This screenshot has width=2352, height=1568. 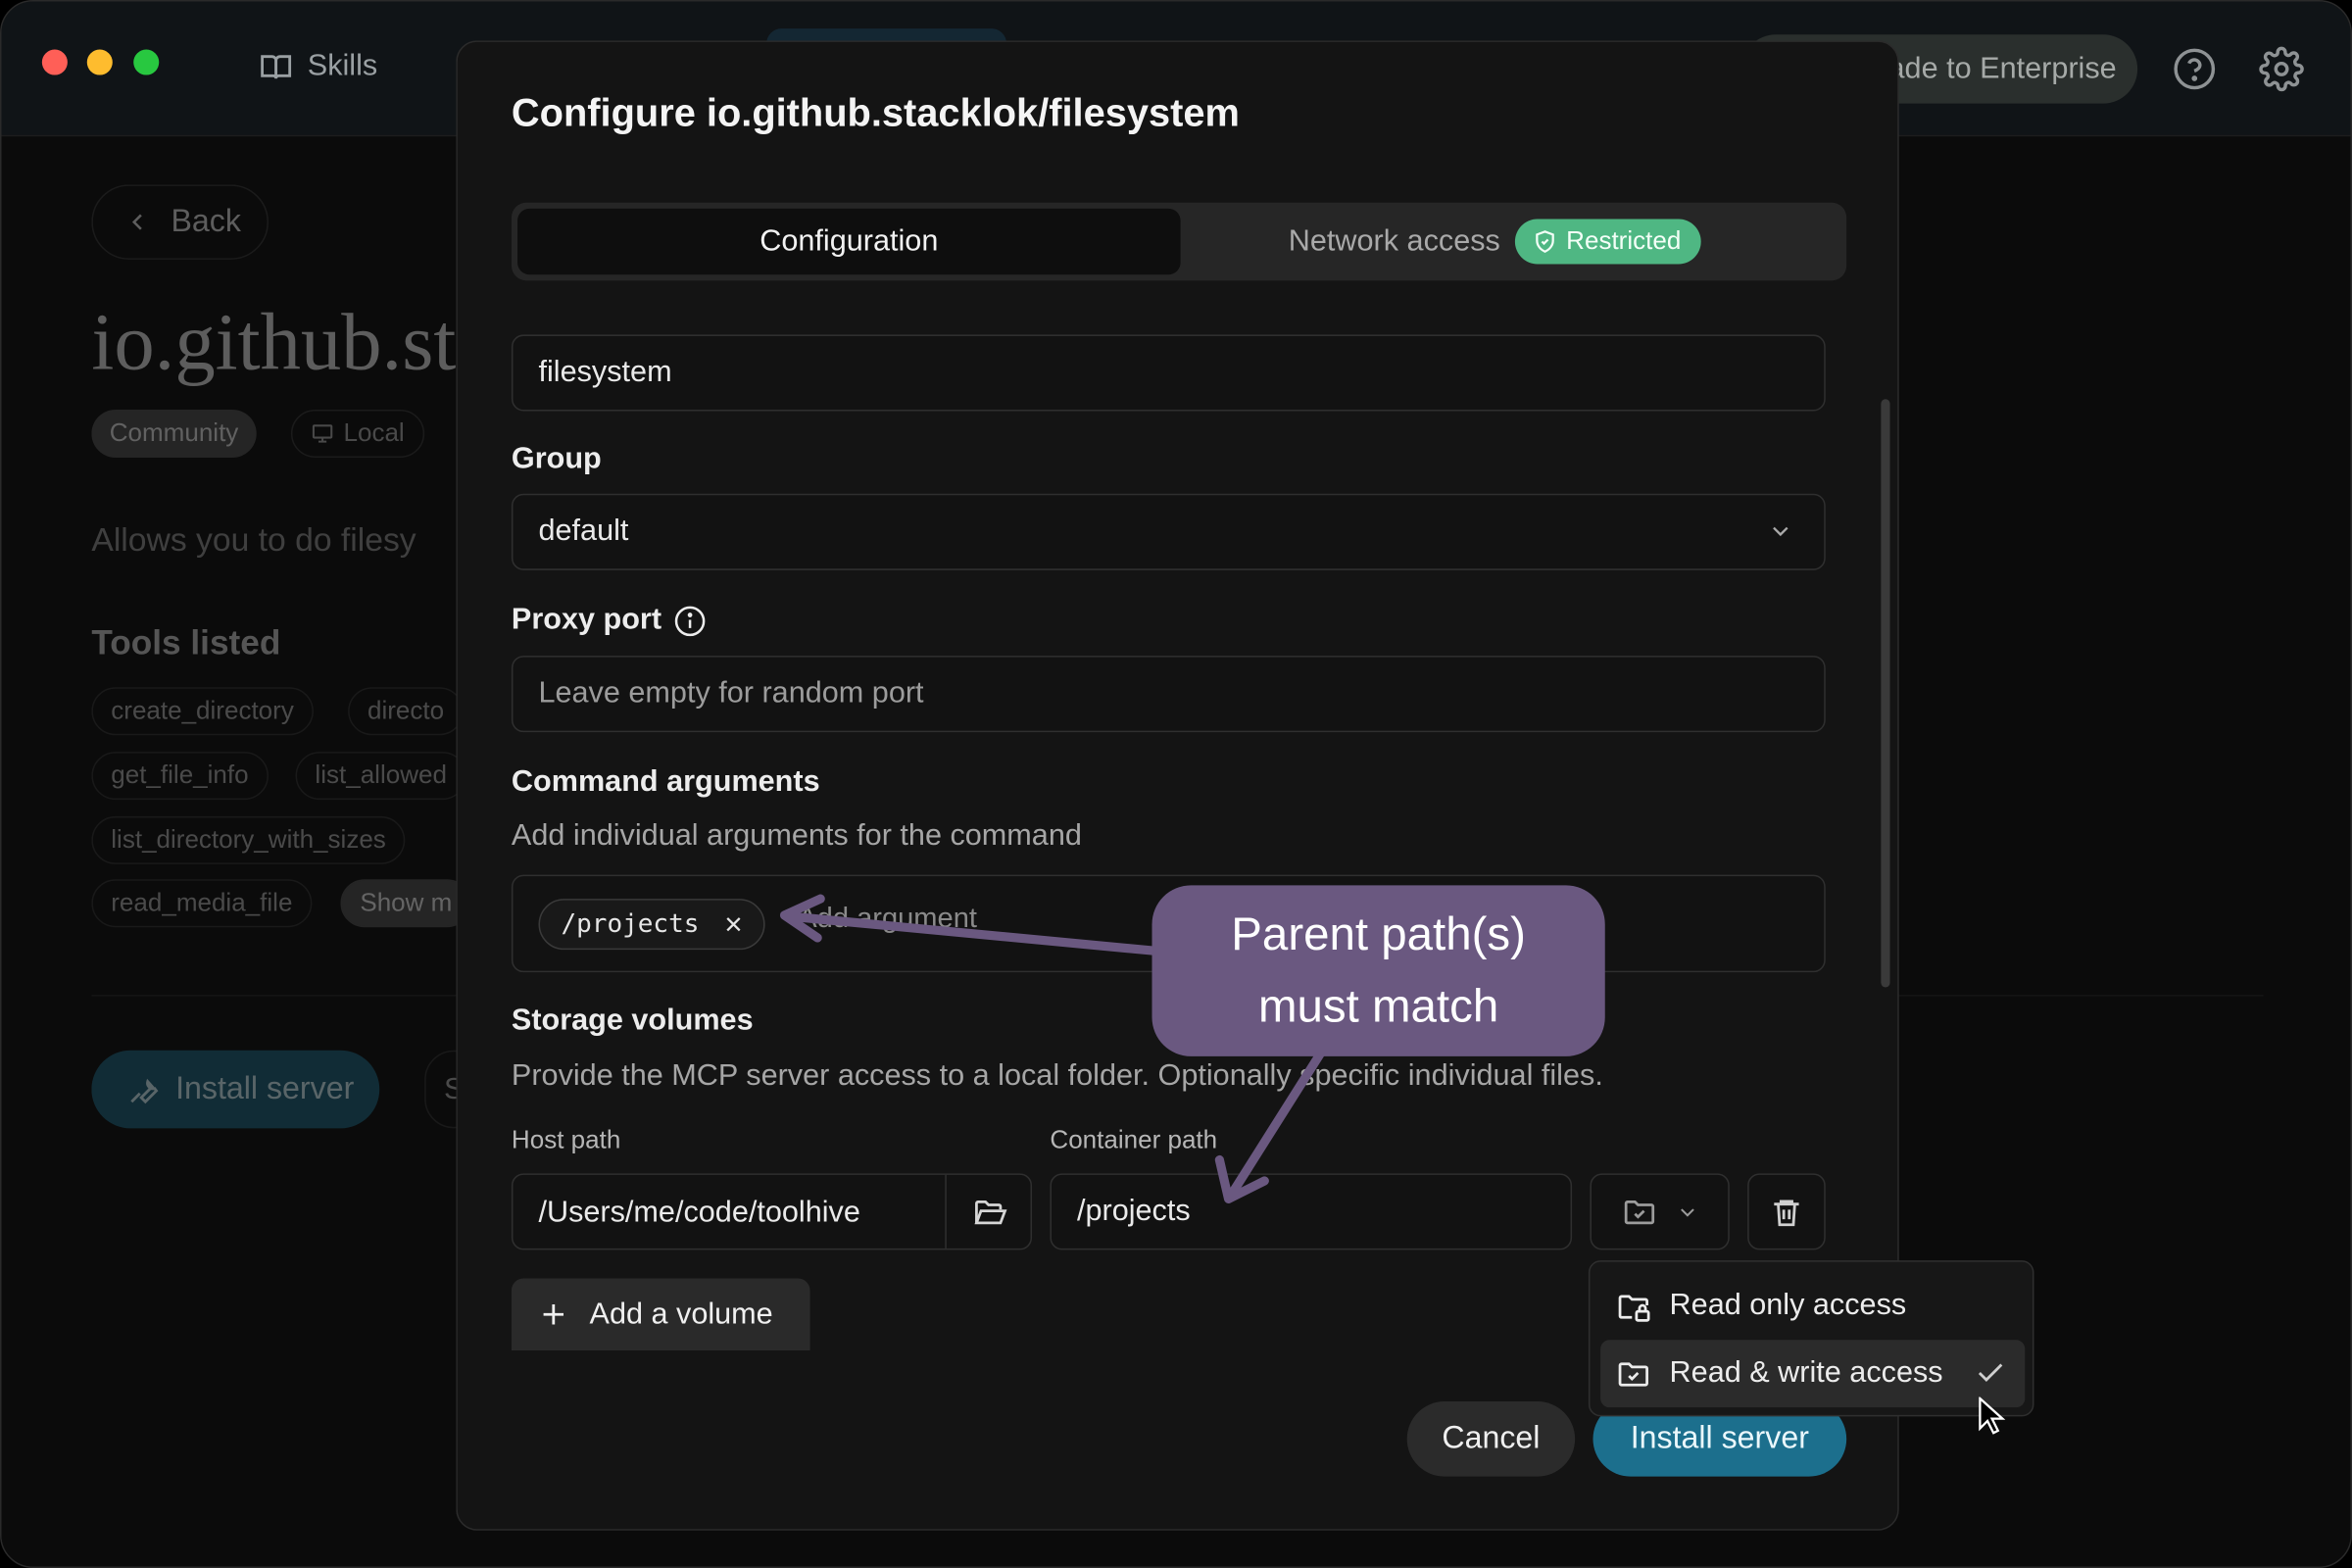 What do you see at coordinates (138, 221) in the screenshot?
I see `chevron-left-icon` at bounding box center [138, 221].